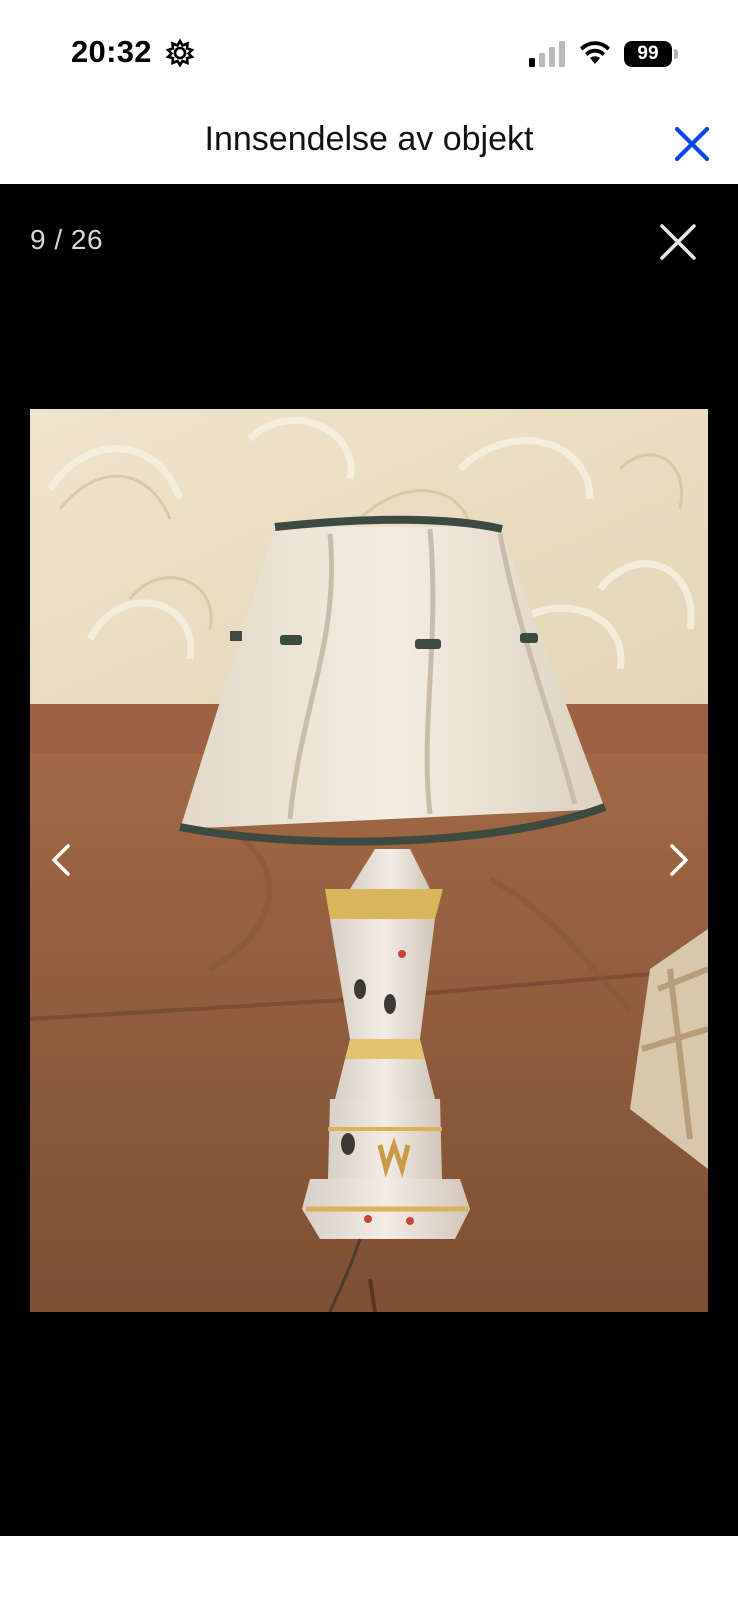 The image size is (738, 1600). What do you see at coordinates (678, 242) in the screenshot?
I see `viewer-close-icon` at bounding box center [678, 242].